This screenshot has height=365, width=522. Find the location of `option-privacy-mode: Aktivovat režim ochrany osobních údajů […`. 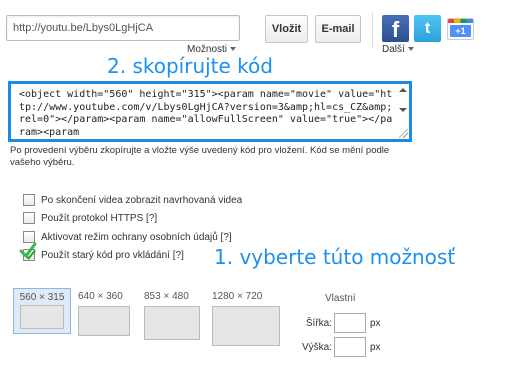

option-privacy-mode: Aktivovat režim ochrany osobních údajů [… is located at coordinates (127, 237).